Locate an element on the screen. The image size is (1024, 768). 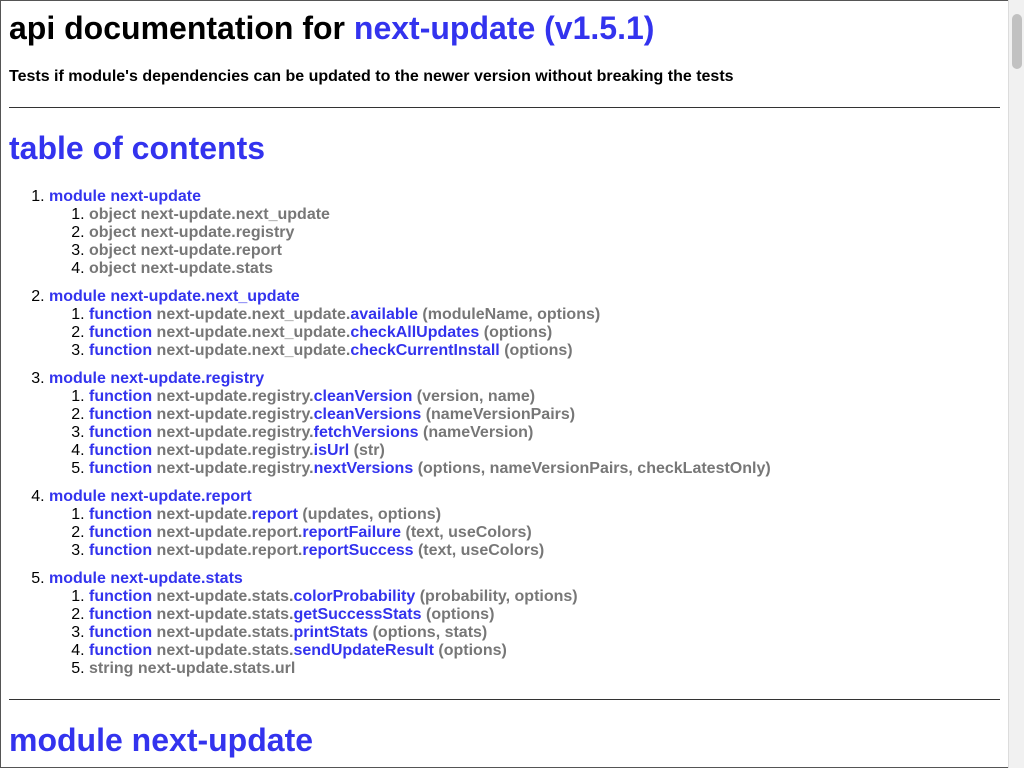
member-link: isUrl is located at coordinates (332, 450).